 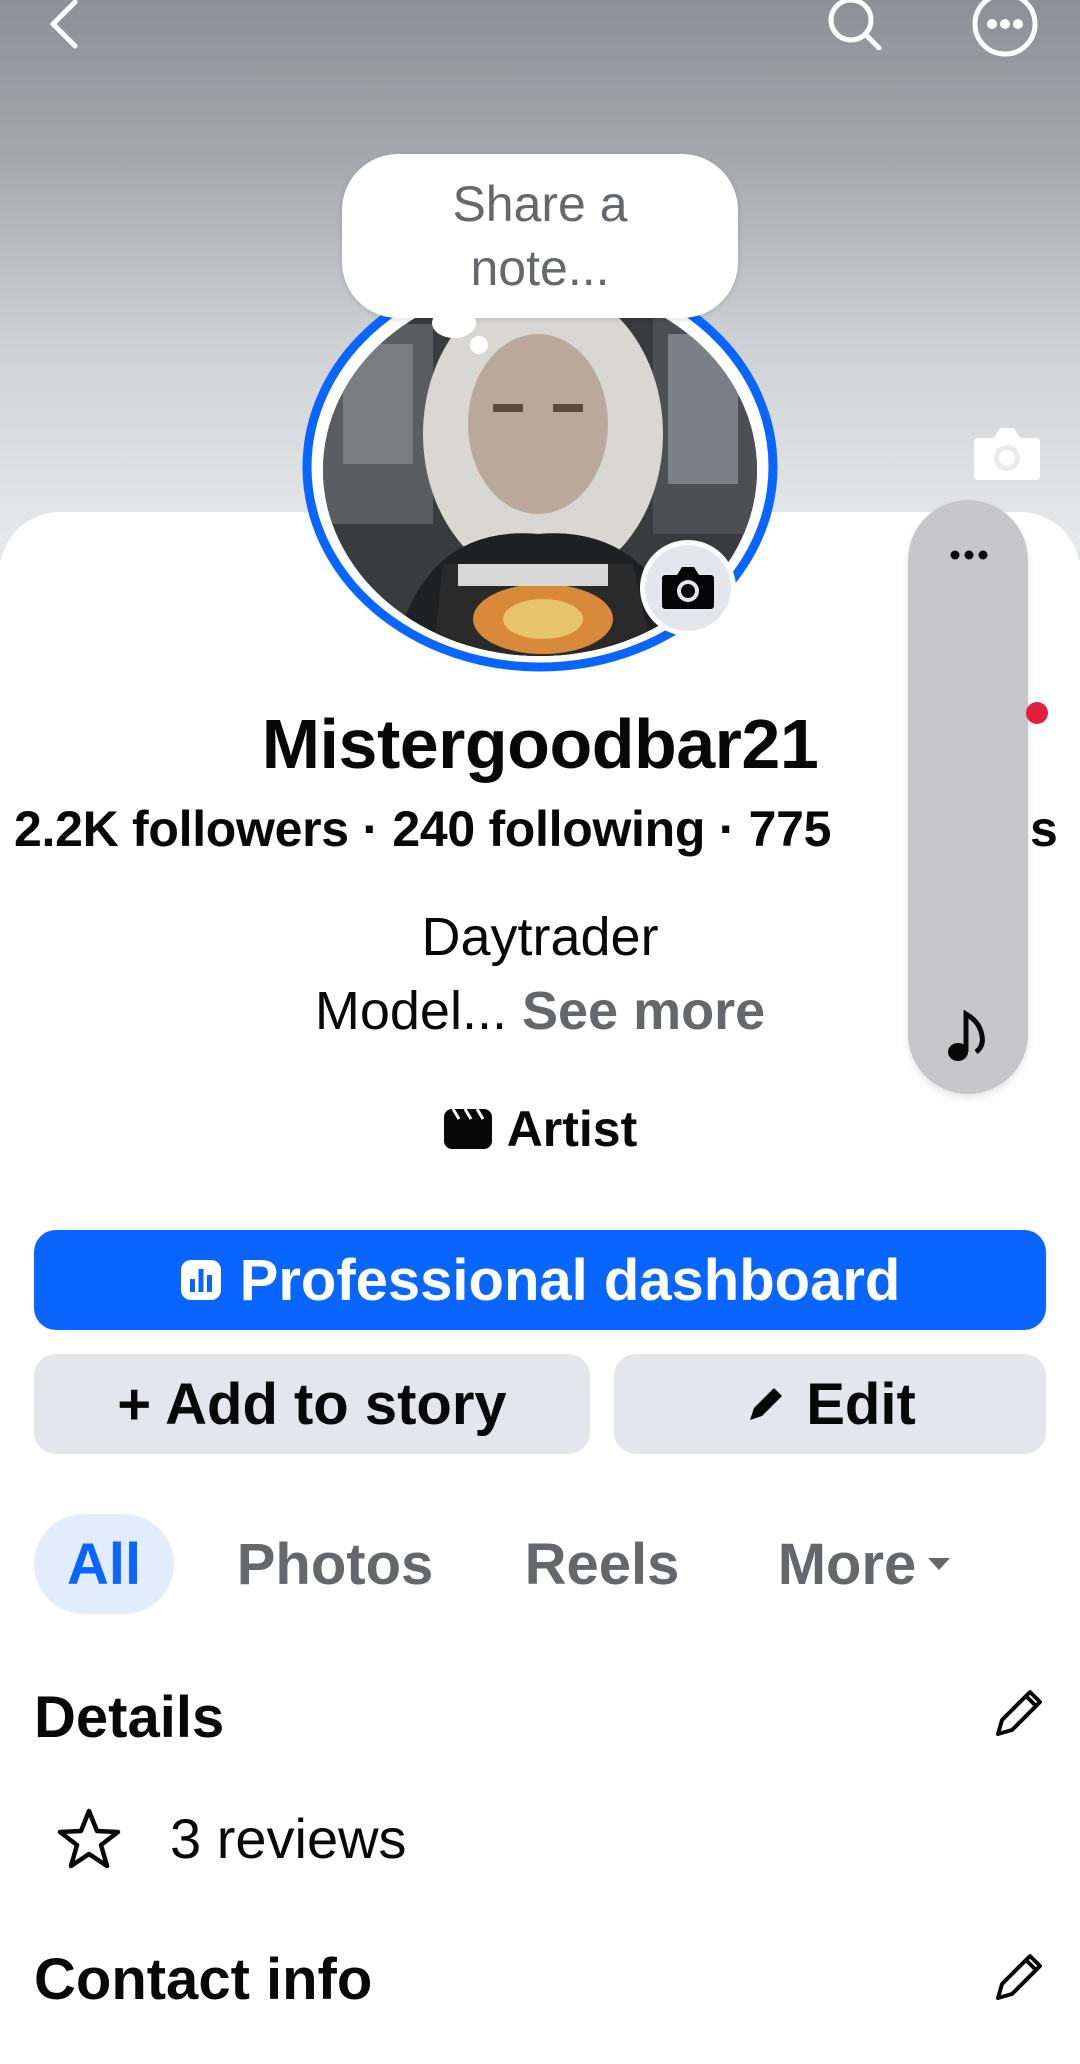 What do you see at coordinates (200, 1280) in the screenshot?
I see `bar-chart-icon` at bounding box center [200, 1280].